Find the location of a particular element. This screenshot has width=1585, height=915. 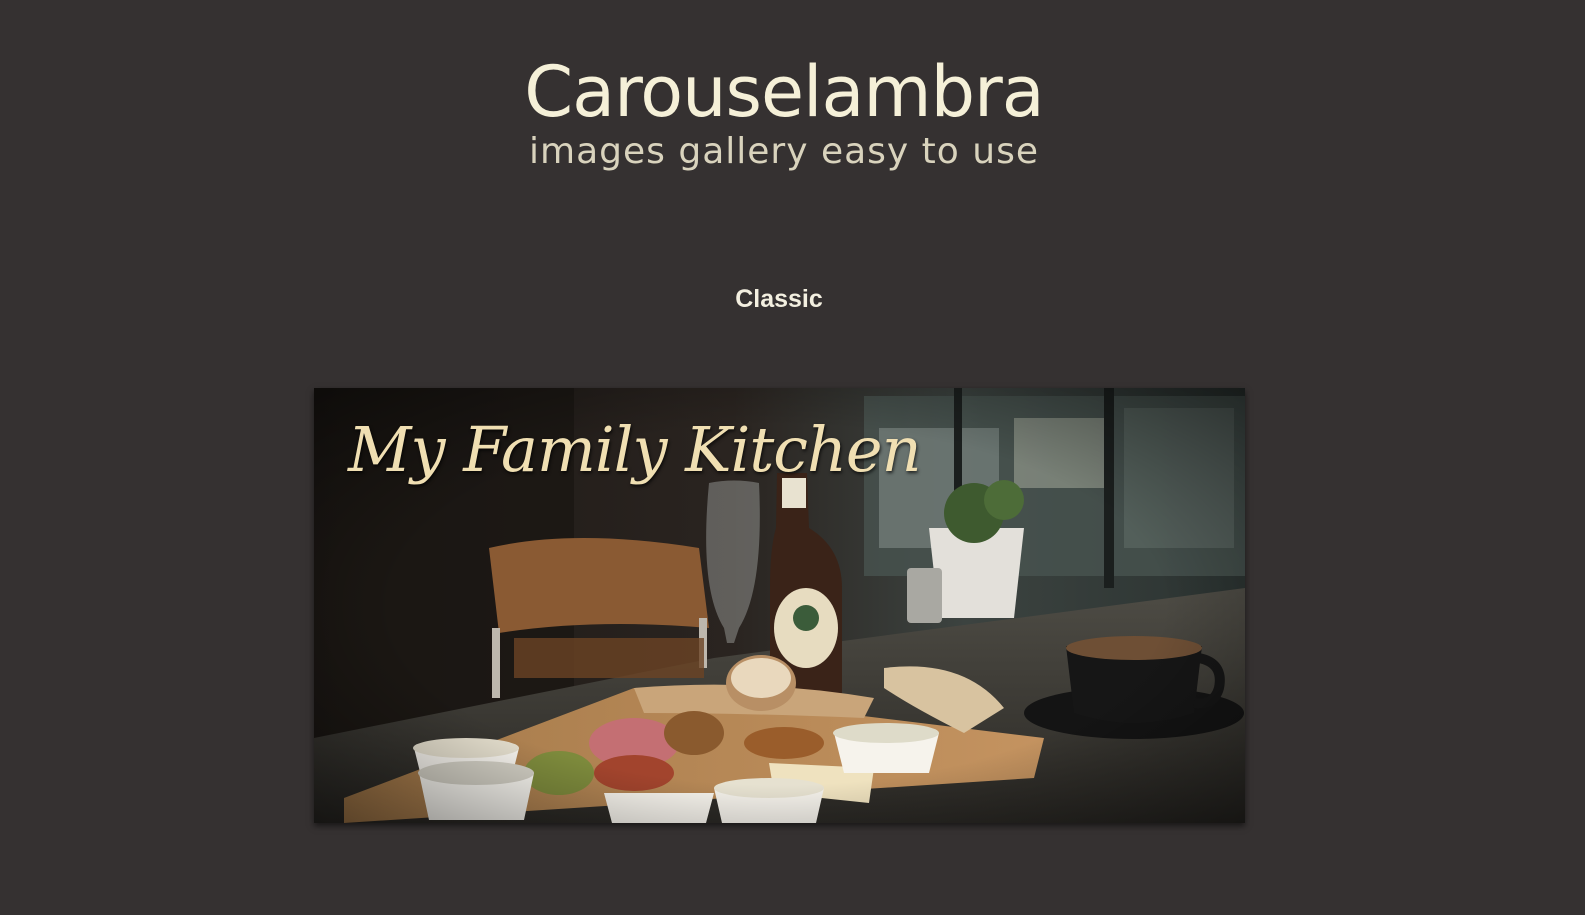

site-title: Carouselambra is located at coordinates (784, 92).